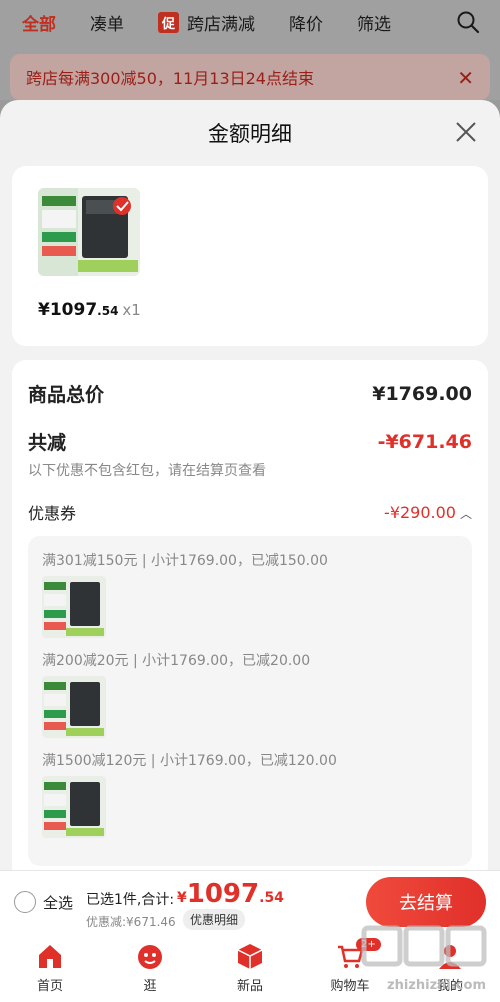 The height and width of the screenshot is (1002, 500). Describe the element at coordinates (108, 311) in the screenshot. I see `product-price-dec: .54` at that location.